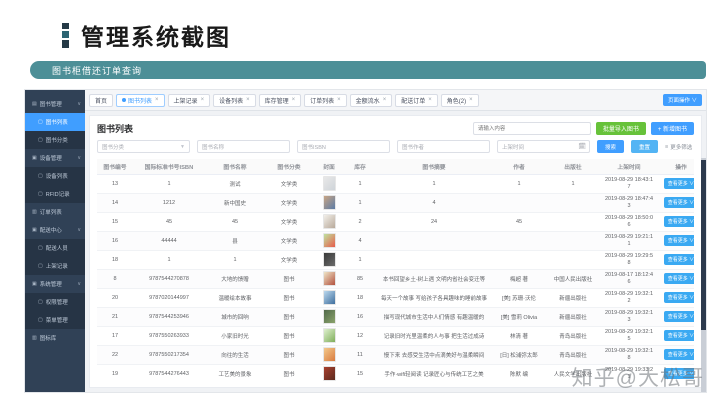  I want to click on cell-publisher: 新疆出版社, so click(573, 317).